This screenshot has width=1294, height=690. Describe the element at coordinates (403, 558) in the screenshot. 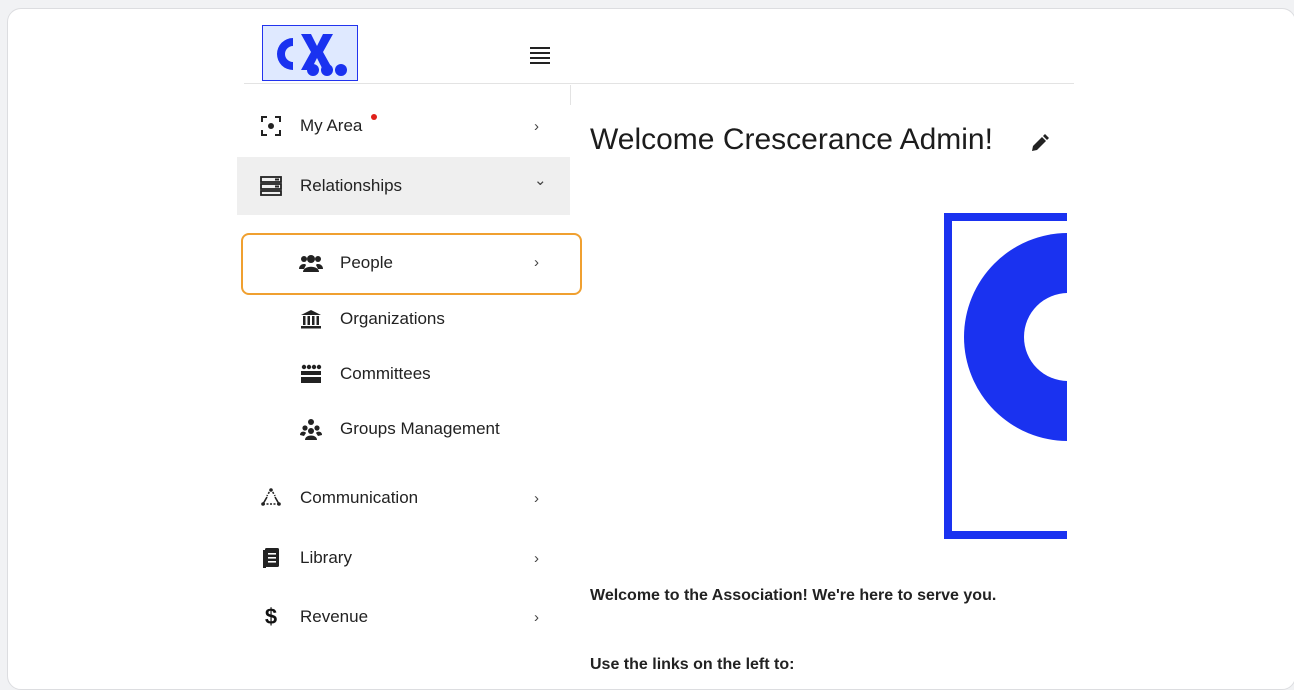

I see `sidebar-item-library: Library ›` at that location.